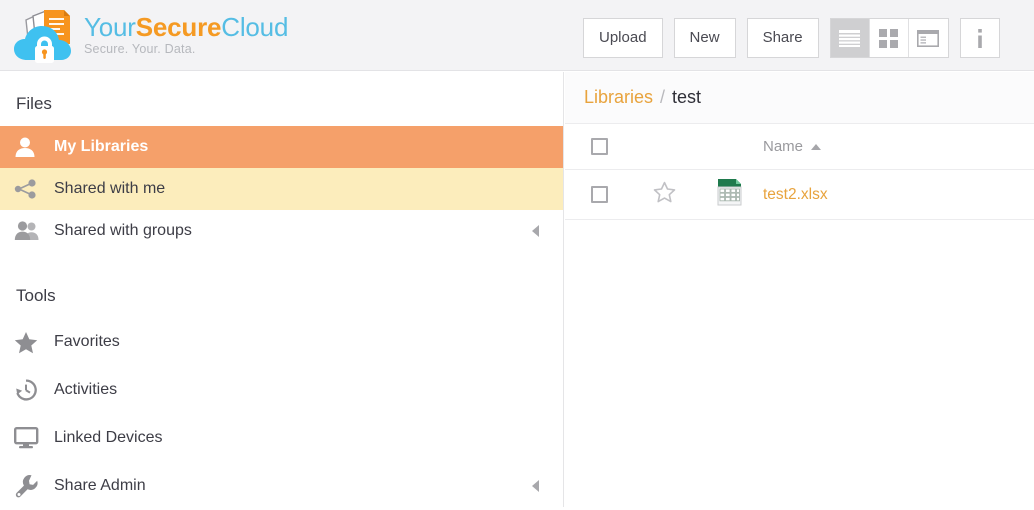 The image size is (1034, 510). I want to click on share-nodes-icon, so click(34, 189).